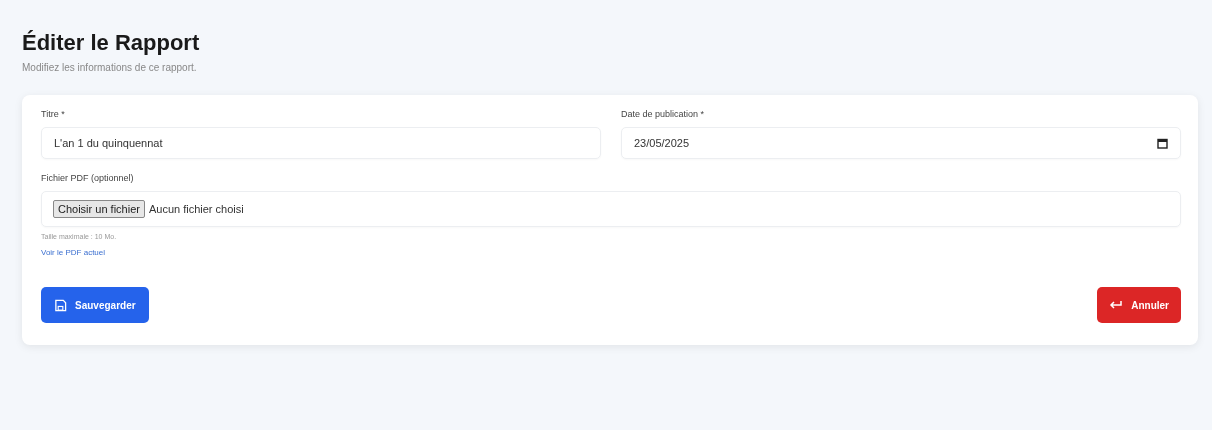  What do you see at coordinates (663, 114) in the screenshot?
I see `field-label: Date de publication *` at bounding box center [663, 114].